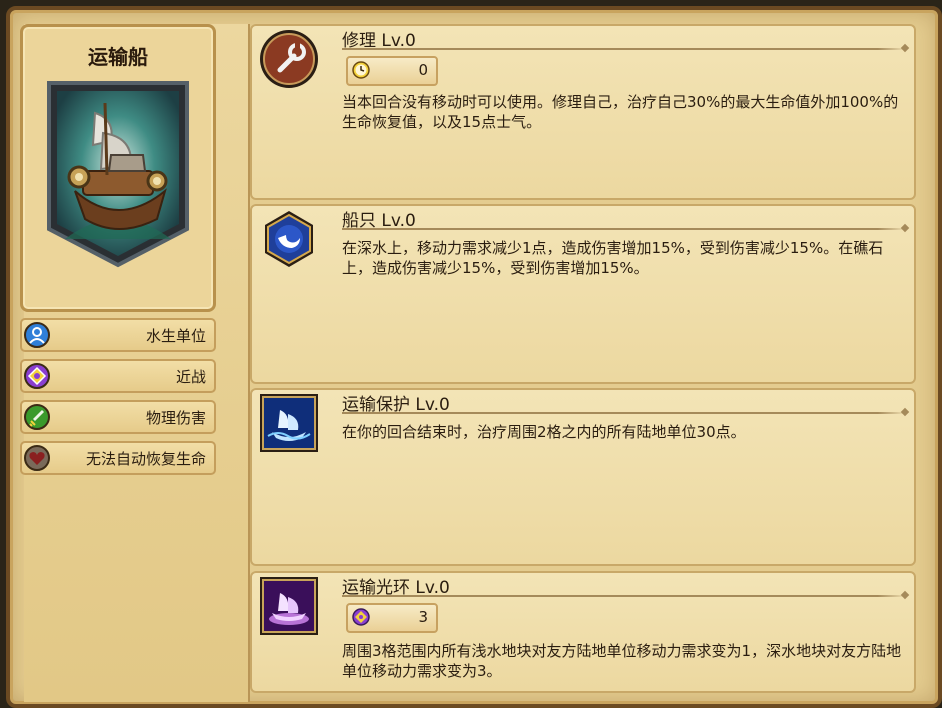  Describe the element at coordinates (392, 618) in the screenshot. I see `skill-cost: 3` at that location.